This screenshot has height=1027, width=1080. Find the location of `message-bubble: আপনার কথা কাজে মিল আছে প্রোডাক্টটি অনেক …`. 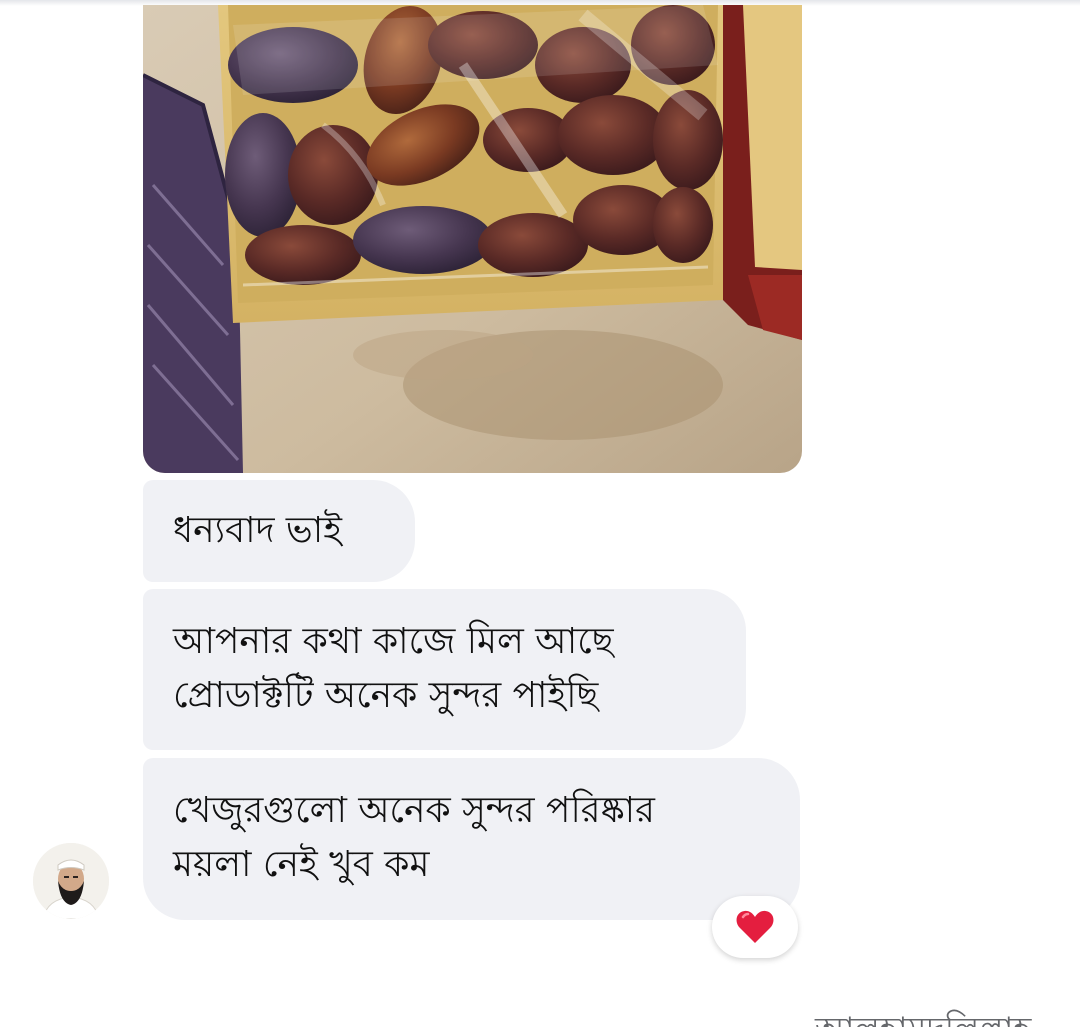

message-bubble: আপনার কথা কাজে মিল আছে প্রোডাক্টটি অনেক … is located at coordinates (444, 669).